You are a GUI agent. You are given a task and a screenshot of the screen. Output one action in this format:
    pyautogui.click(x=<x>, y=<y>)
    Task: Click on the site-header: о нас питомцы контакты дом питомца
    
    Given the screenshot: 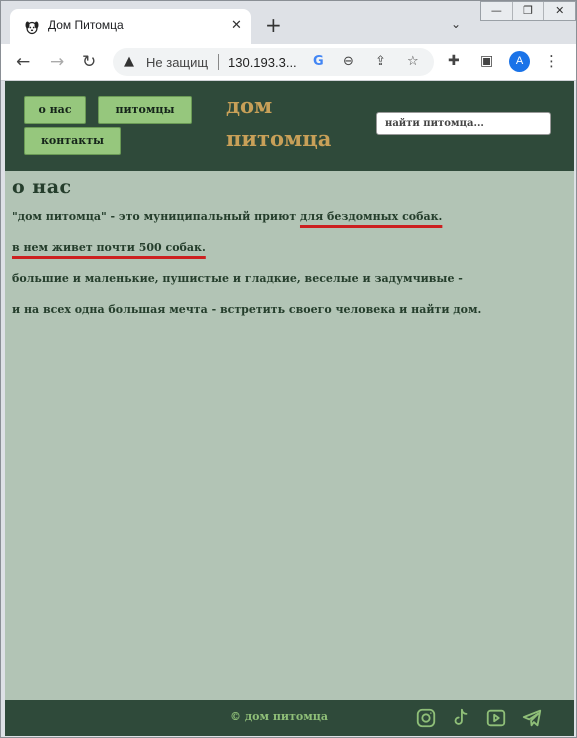 What is the action you would take?
    pyautogui.click(x=289, y=126)
    